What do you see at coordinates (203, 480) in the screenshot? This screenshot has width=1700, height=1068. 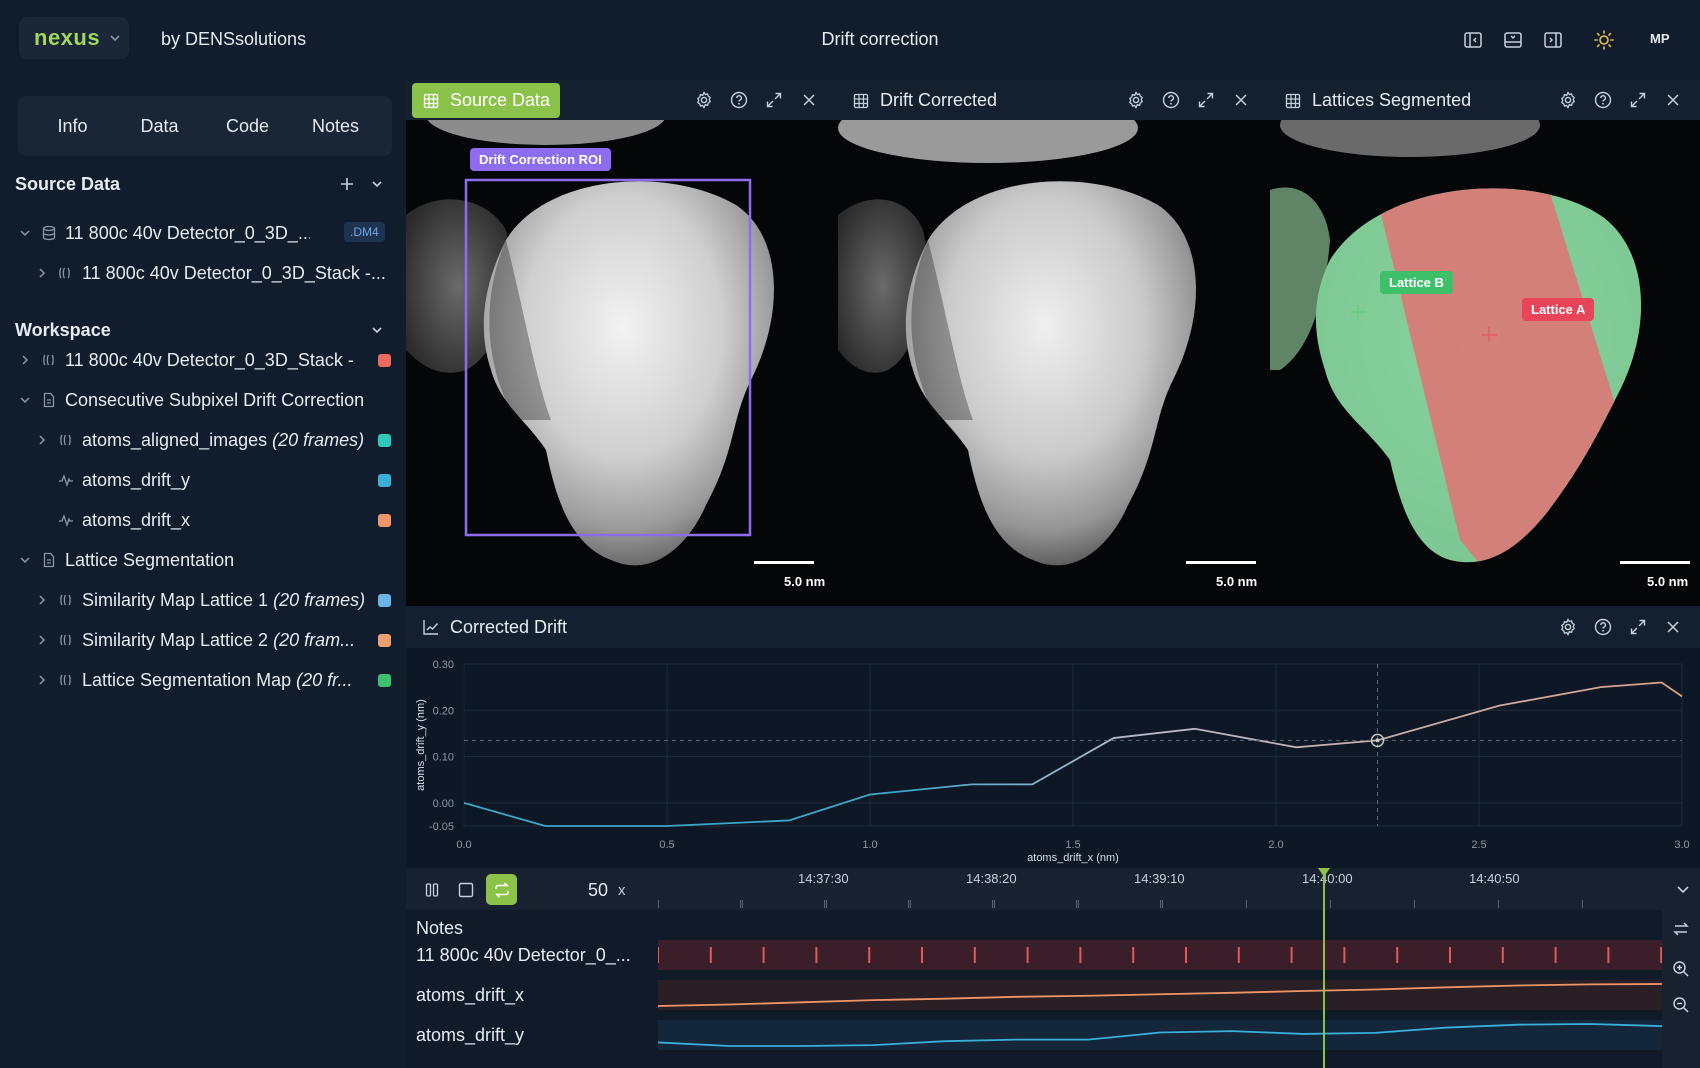 I see `workspace-item: atoms_drift_y` at bounding box center [203, 480].